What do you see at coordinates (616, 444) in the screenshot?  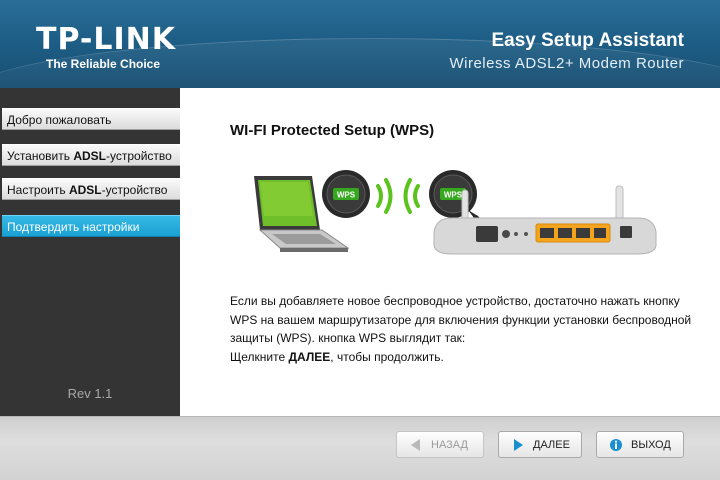 I see `info-circle-icon` at bounding box center [616, 444].